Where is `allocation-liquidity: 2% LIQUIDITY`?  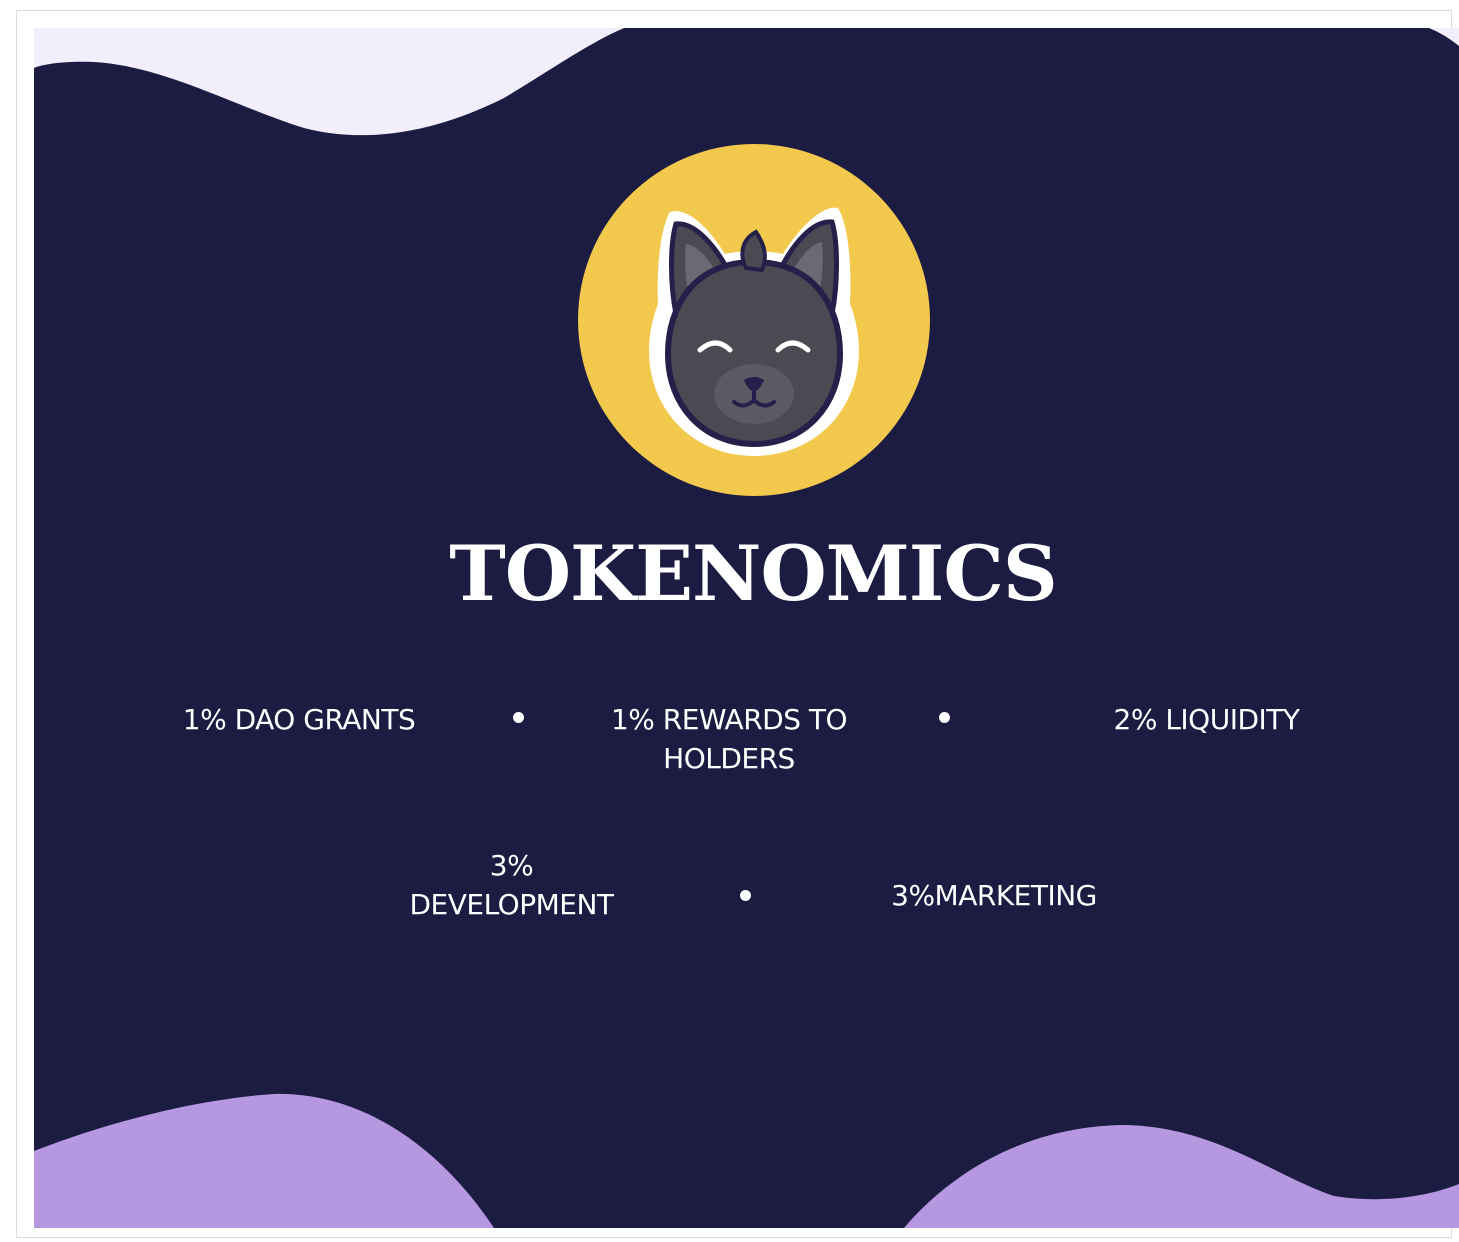 allocation-liquidity: 2% LIQUIDITY is located at coordinates (1207, 719).